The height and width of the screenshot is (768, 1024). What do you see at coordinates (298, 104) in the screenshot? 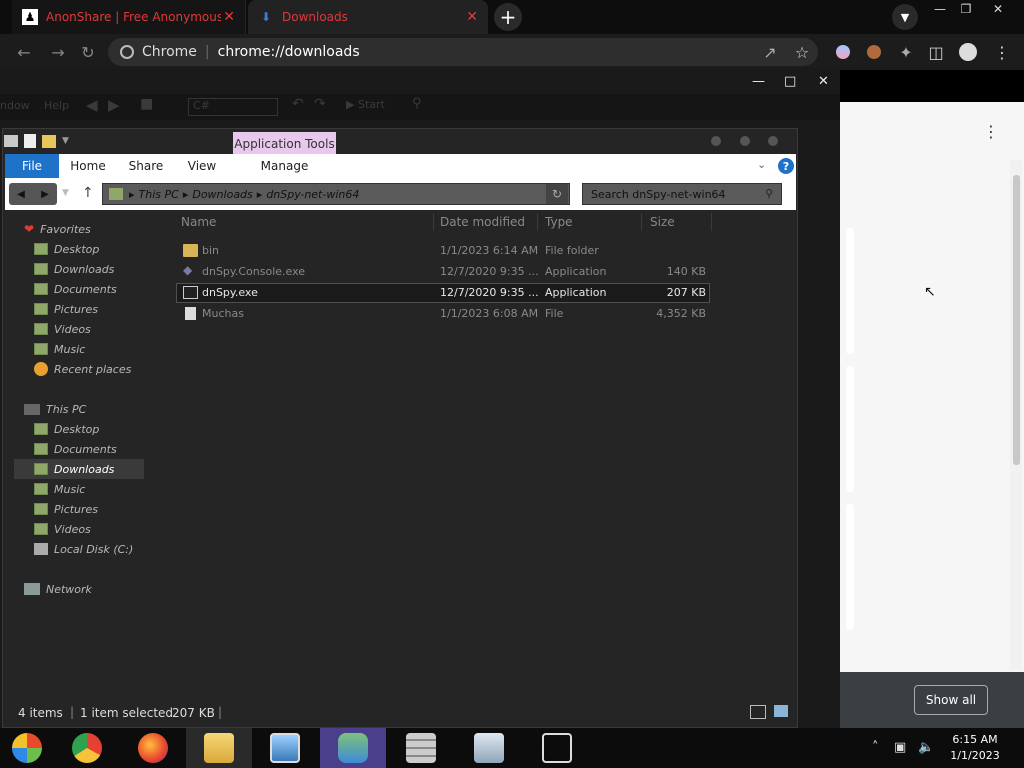
I see `undo-icon: ↶` at bounding box center [298, 104].